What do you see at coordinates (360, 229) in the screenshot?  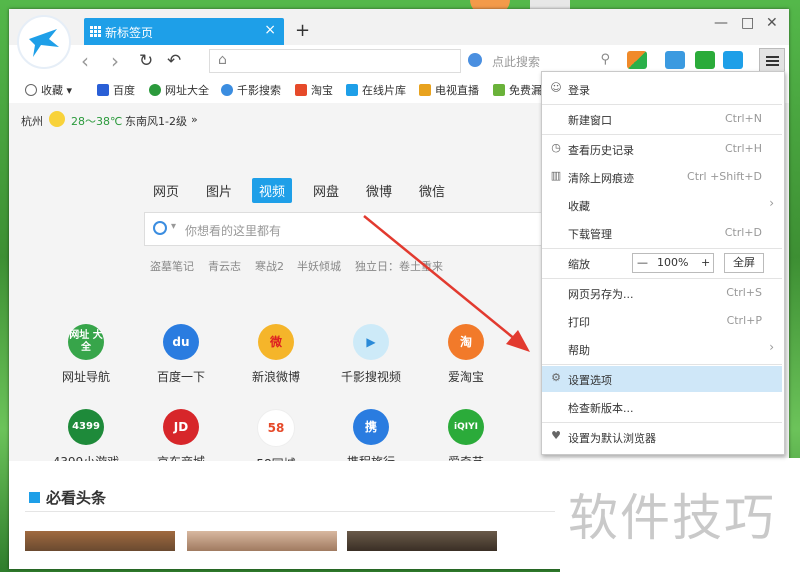 I see `main-search-box: ▾ 你想看的这里都有` at bounding box center [360, 229].